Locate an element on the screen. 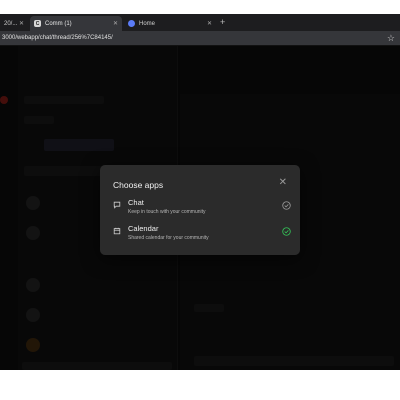 This screenshot has height=400, width=400. tab-3: Home ✕ is located at coordinates (170, 23).